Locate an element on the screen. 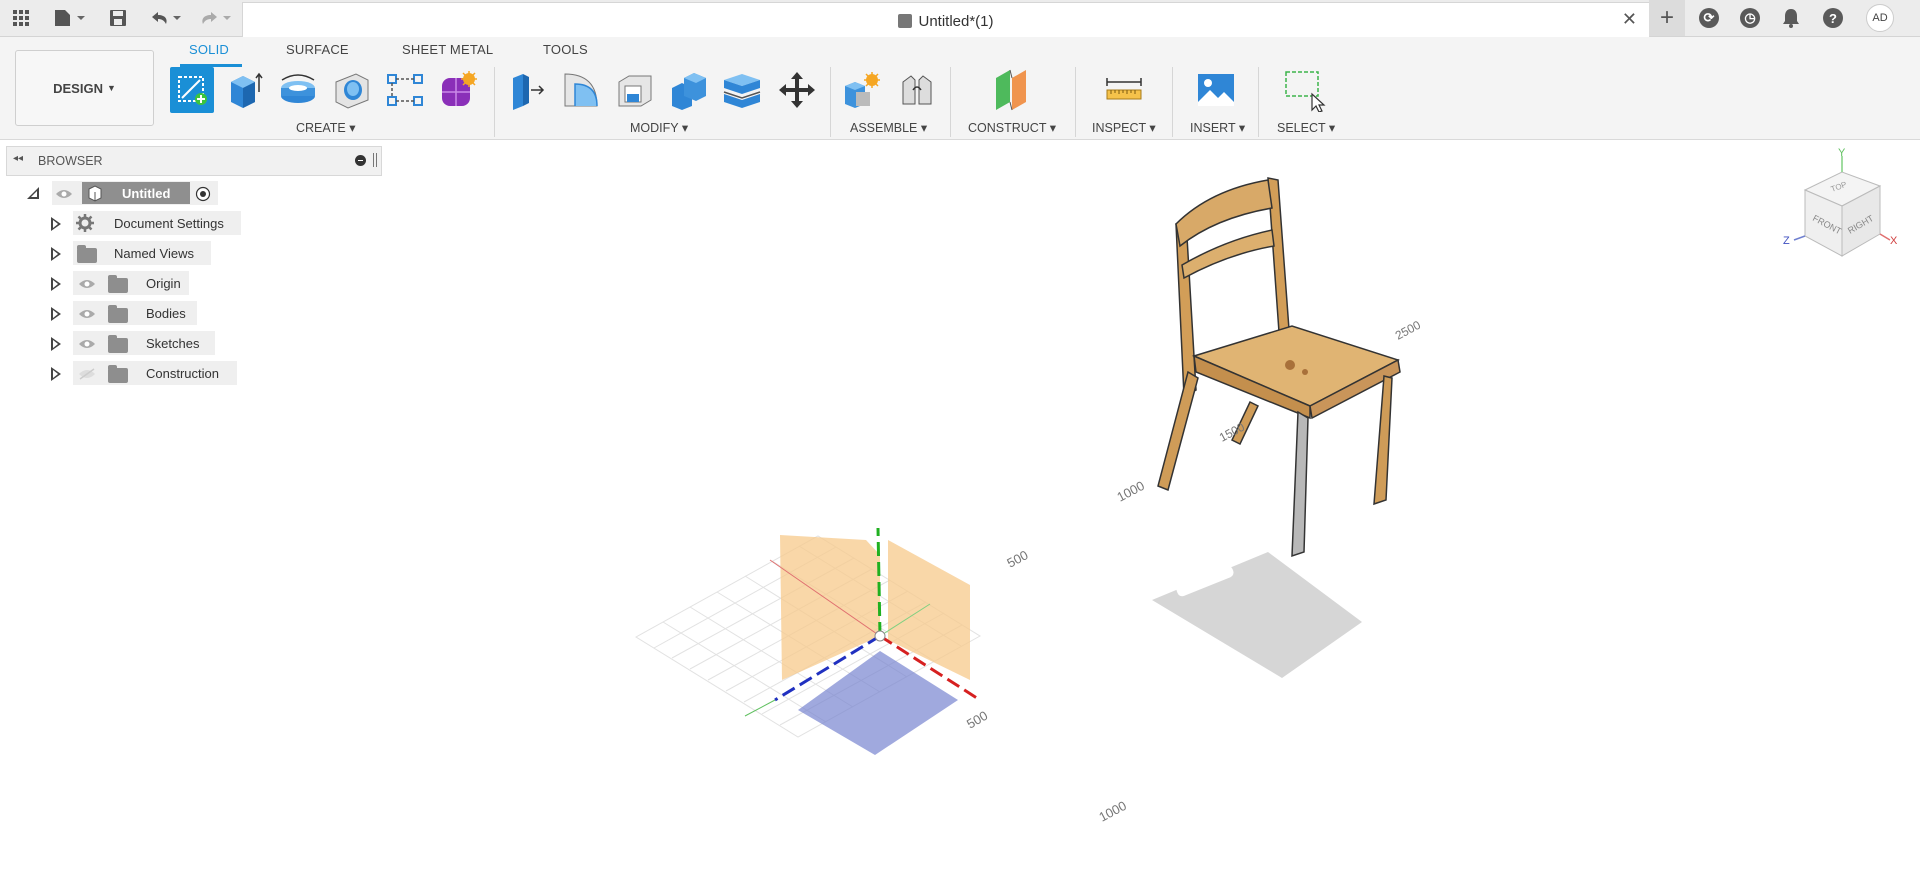  xz-plane is located at coordinates (878, 703).